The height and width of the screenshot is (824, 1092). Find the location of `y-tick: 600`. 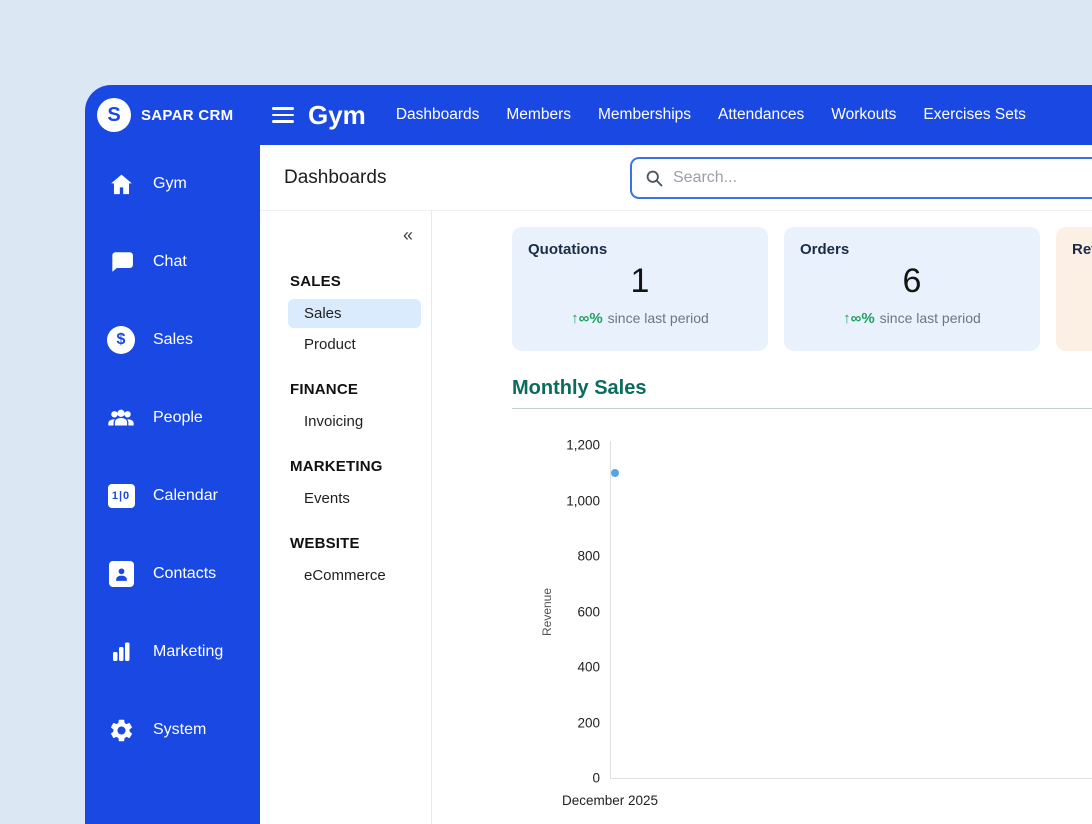

y-tick: 600 is located at coordinates (588, 612).